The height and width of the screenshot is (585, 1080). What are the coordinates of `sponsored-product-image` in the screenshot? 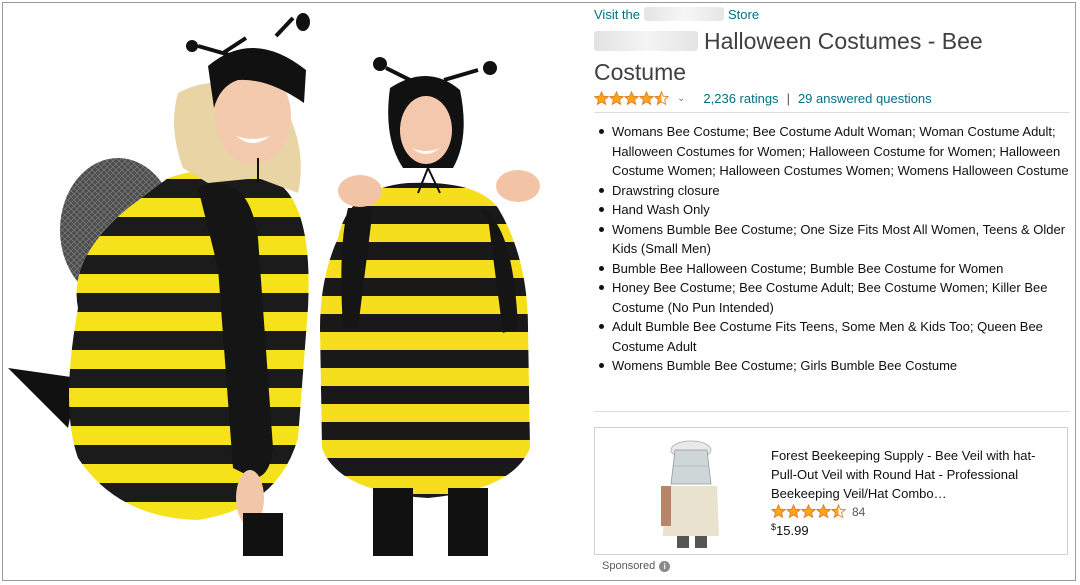 It's located at (688, 492).